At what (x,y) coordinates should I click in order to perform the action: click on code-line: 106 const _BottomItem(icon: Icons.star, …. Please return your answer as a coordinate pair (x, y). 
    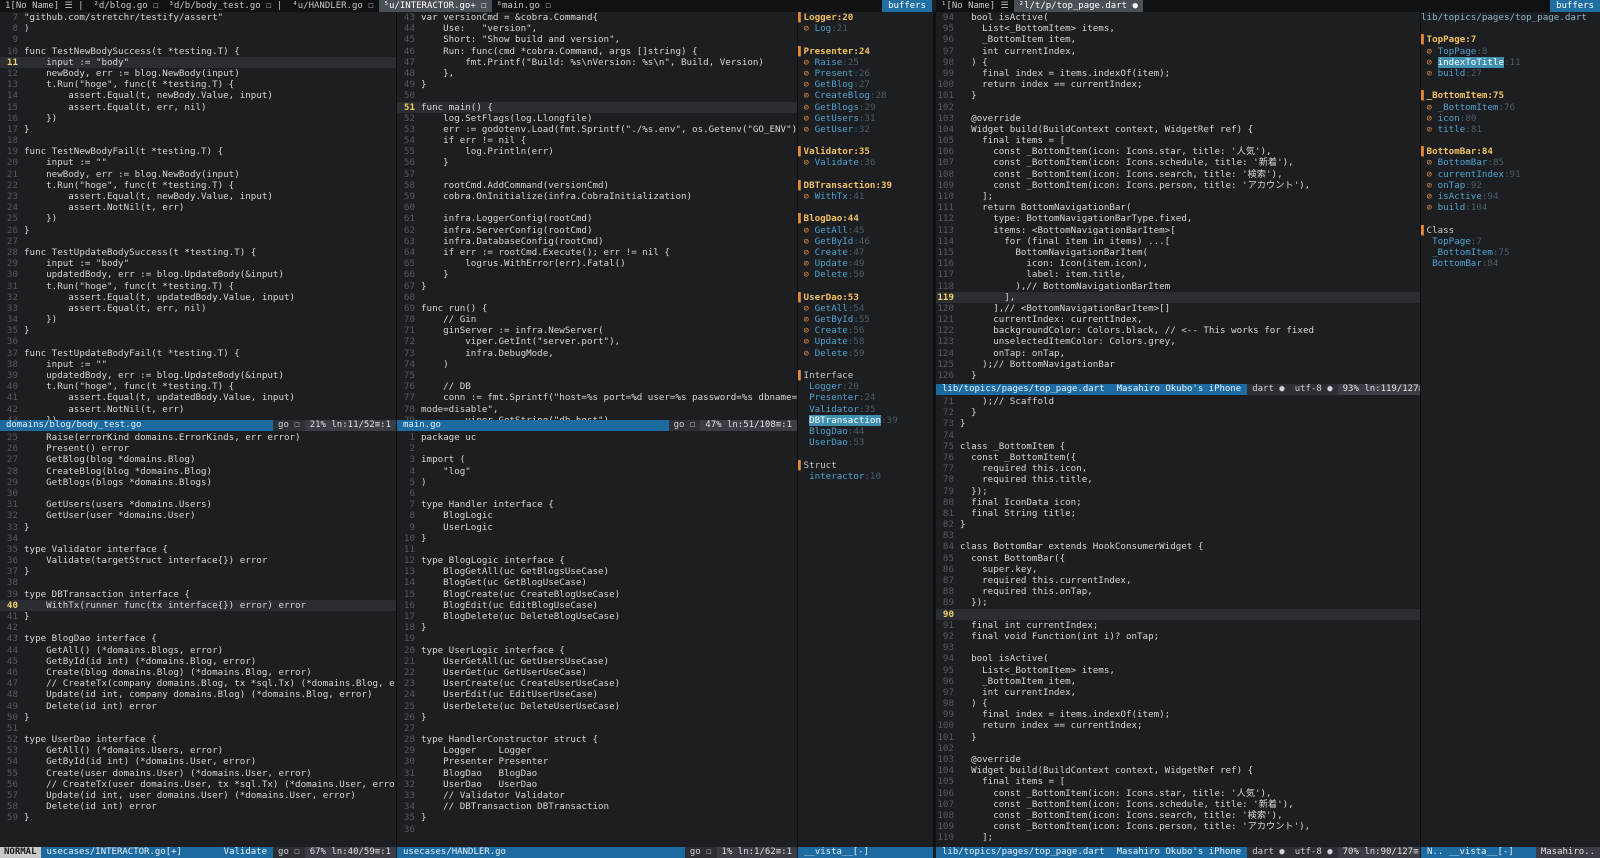
    Looking at the image, I should click on (1178, 151).